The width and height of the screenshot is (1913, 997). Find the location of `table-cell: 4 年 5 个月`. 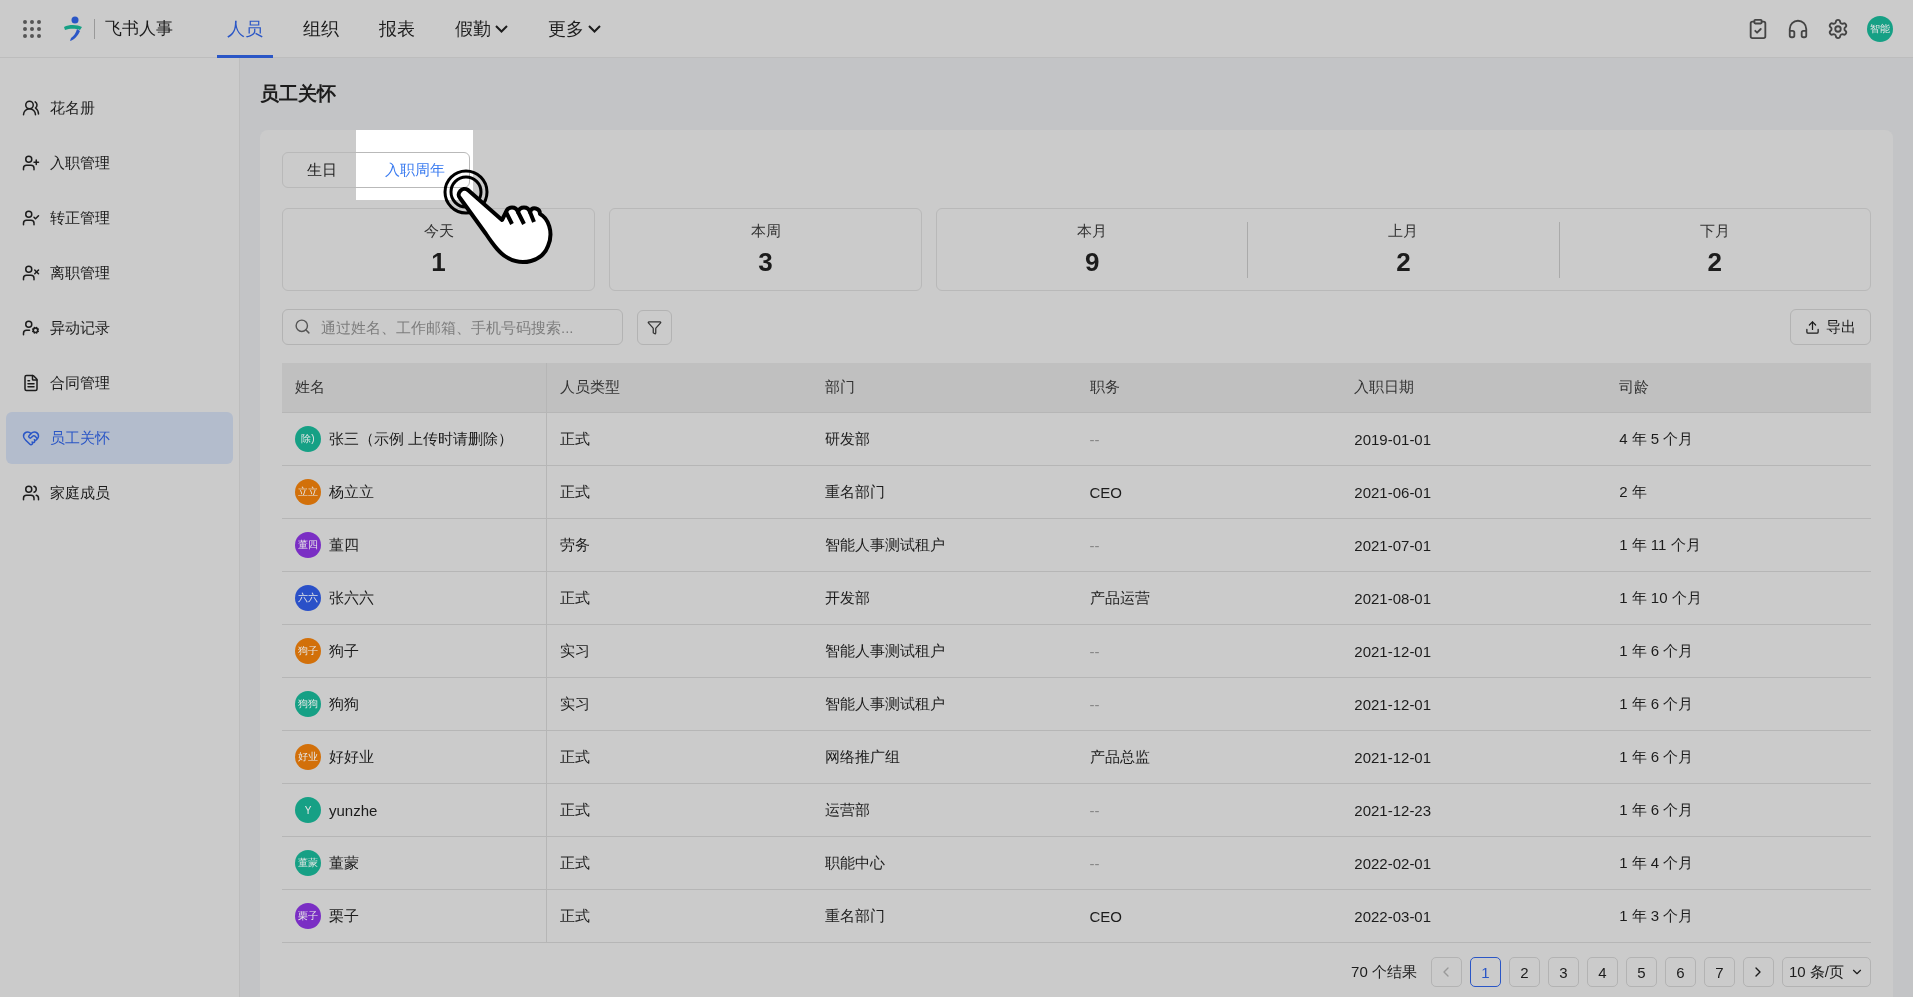

table-cell: 4 年 5 个月 is located at coordinates (1656, 439).